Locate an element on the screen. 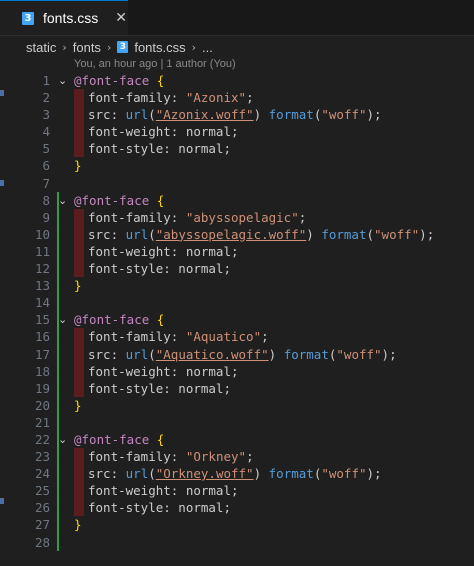 The image size is (474, 566). string-value: "woff" is located at coordinates (344, 474).